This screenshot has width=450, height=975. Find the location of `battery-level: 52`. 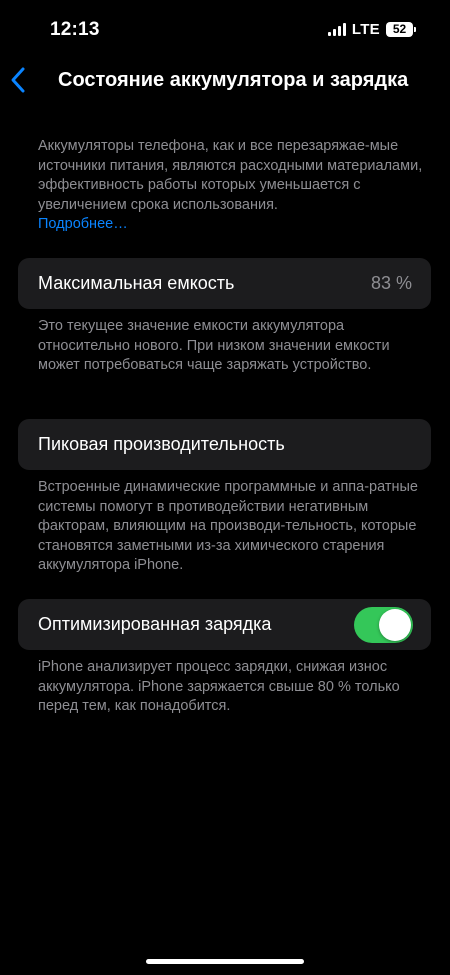

battery-level: 52 is located at coordinates (399, 29).